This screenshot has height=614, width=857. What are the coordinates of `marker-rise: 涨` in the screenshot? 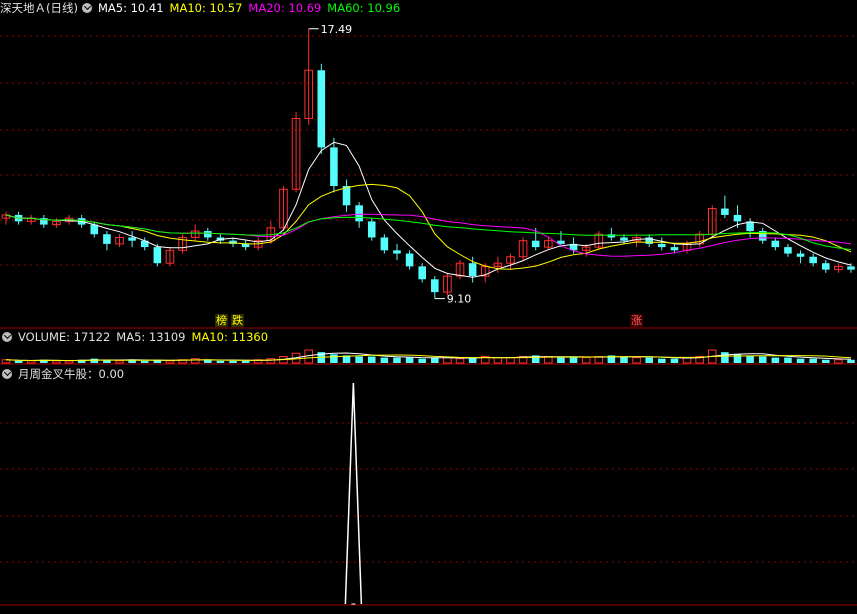 It's located at (636, 320).